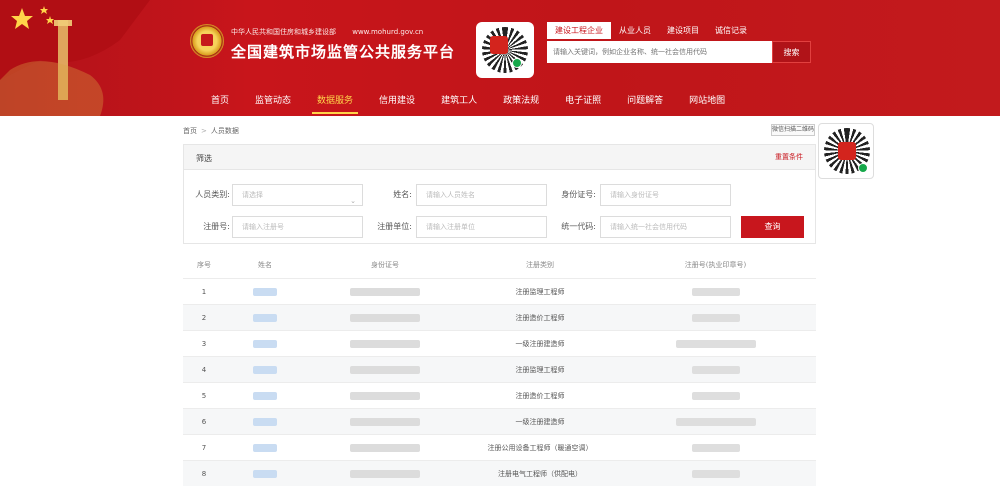 The image size is (1000, 492). What do you see at coordinates (789, 157) in the screenshot?
I see `reset-filters-link: 重置条件` at bounding box center [789, 157].